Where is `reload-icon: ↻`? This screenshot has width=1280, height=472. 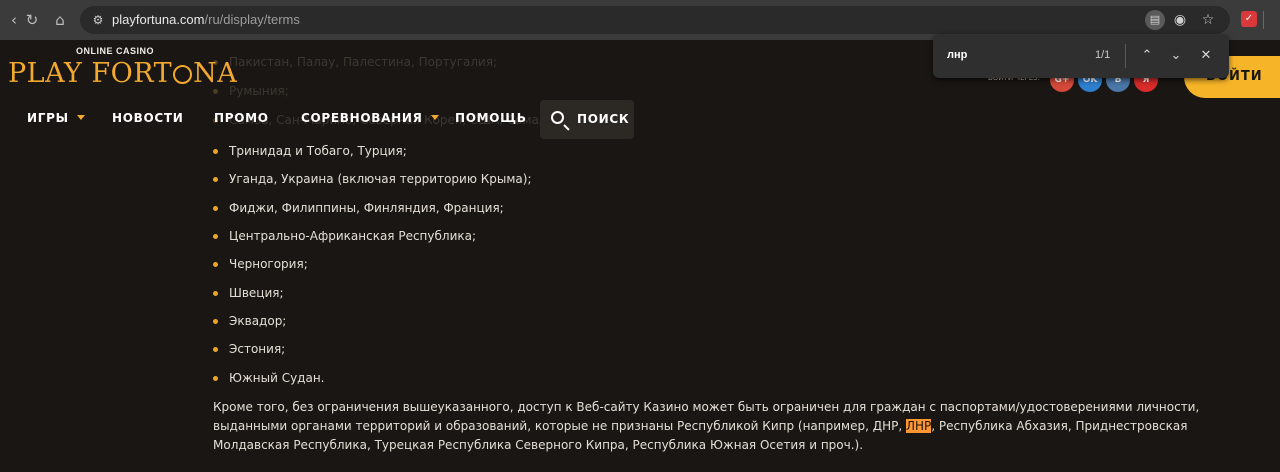
reload-icon: ↻ is located at coordinates (32, 20).